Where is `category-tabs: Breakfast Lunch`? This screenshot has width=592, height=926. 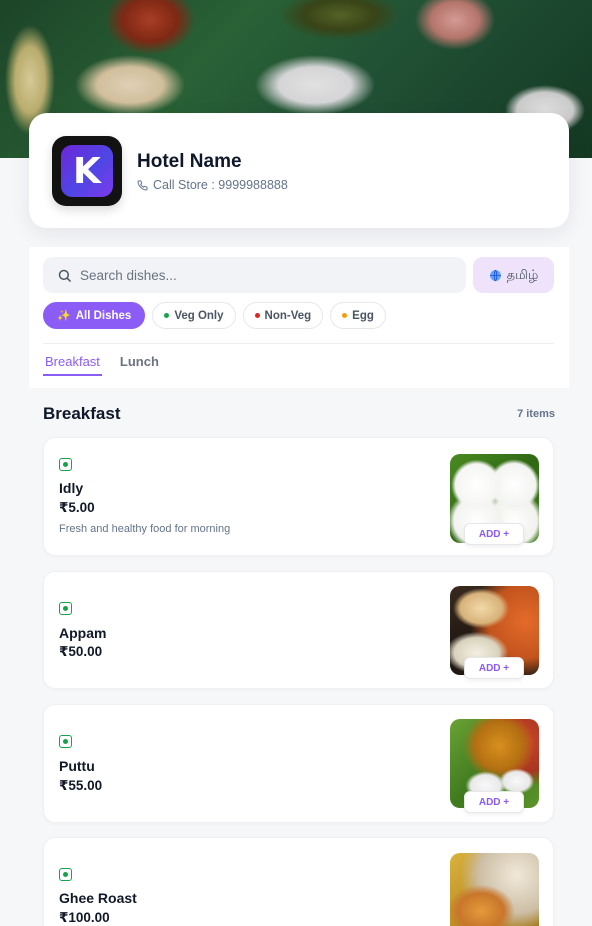 category-tabs: Breakfast Lunch is located at coordinates (102, 365).